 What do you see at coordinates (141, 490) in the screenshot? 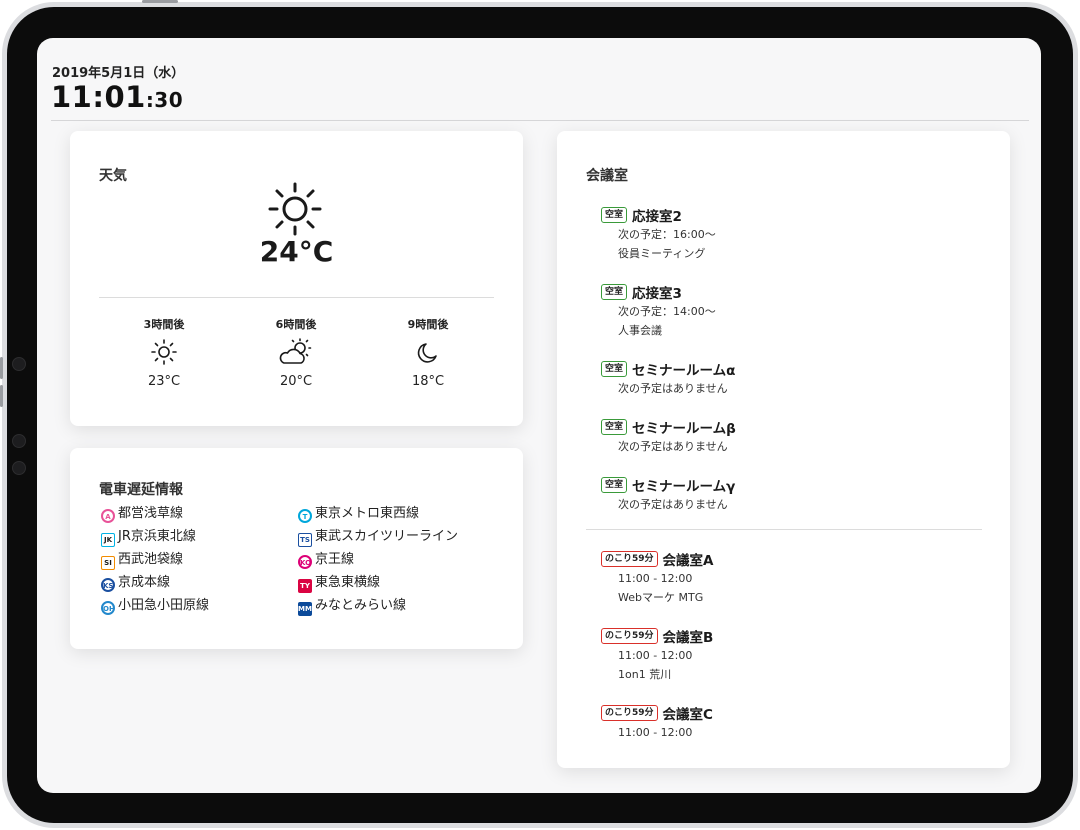
I see `train-delay-title: 電車遅延情報` at bounding box center [141, 490].